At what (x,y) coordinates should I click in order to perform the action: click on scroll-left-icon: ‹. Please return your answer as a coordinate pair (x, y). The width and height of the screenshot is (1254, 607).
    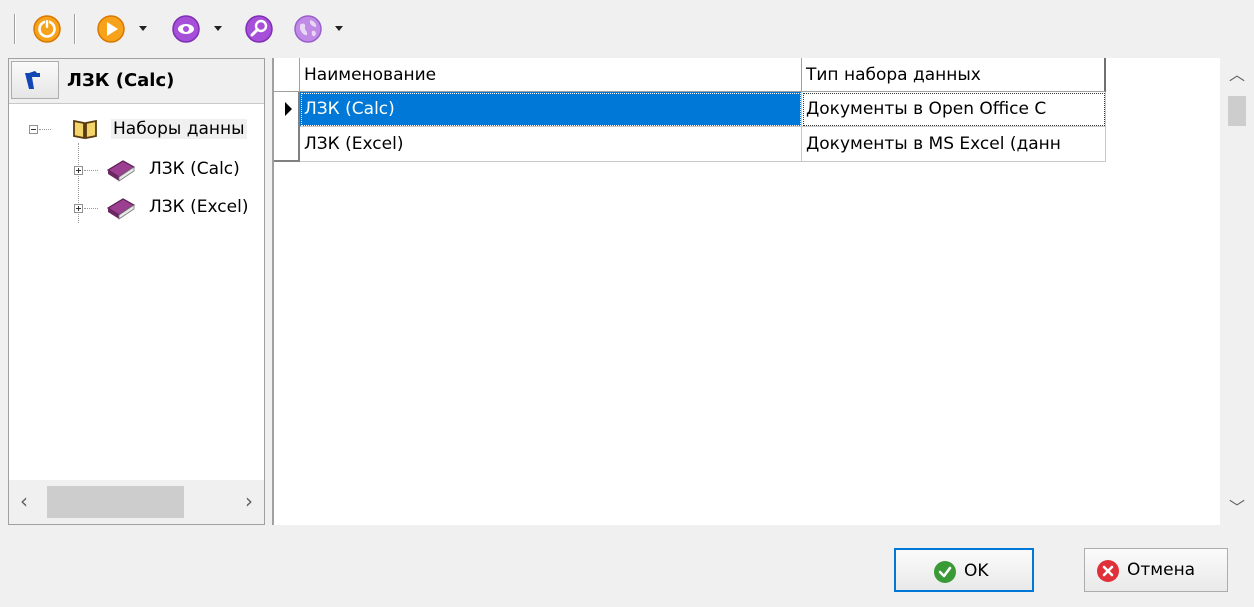
    Looking at the image, I should click on (24, 502).